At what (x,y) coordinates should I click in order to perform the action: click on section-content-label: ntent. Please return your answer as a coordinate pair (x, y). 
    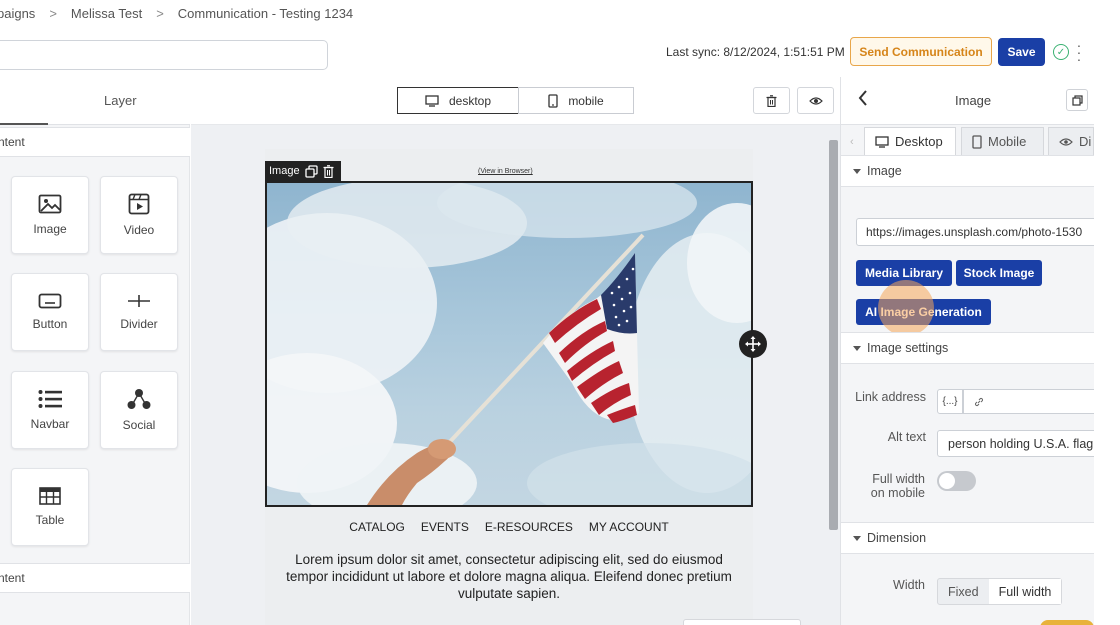
    Looking at the image, I should click on (12, 142).